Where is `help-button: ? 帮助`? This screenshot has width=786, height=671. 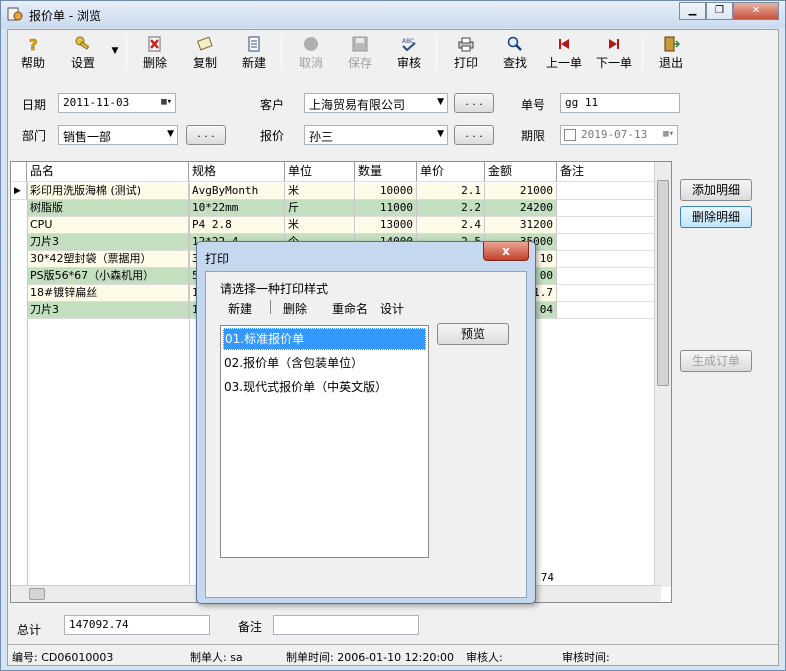 help-button: ? 帮助 is located at coordinates (33, 54).